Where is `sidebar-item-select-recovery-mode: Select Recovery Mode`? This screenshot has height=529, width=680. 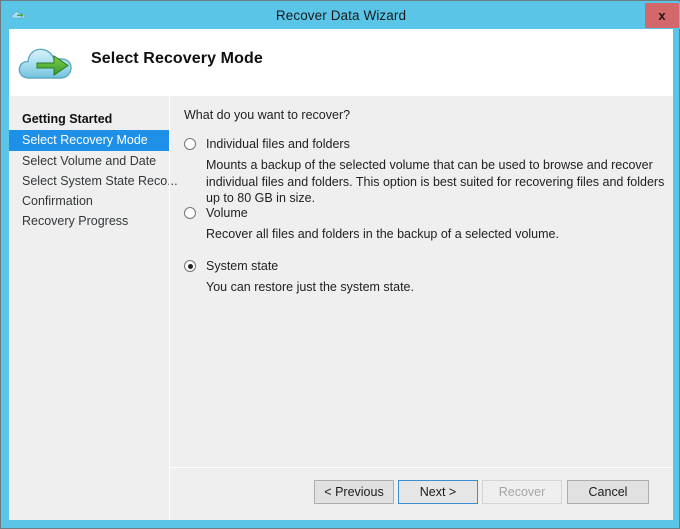 sidebar-item-select-recovery-mode: Select Recovery Mode is located at coordinates (89, 140).